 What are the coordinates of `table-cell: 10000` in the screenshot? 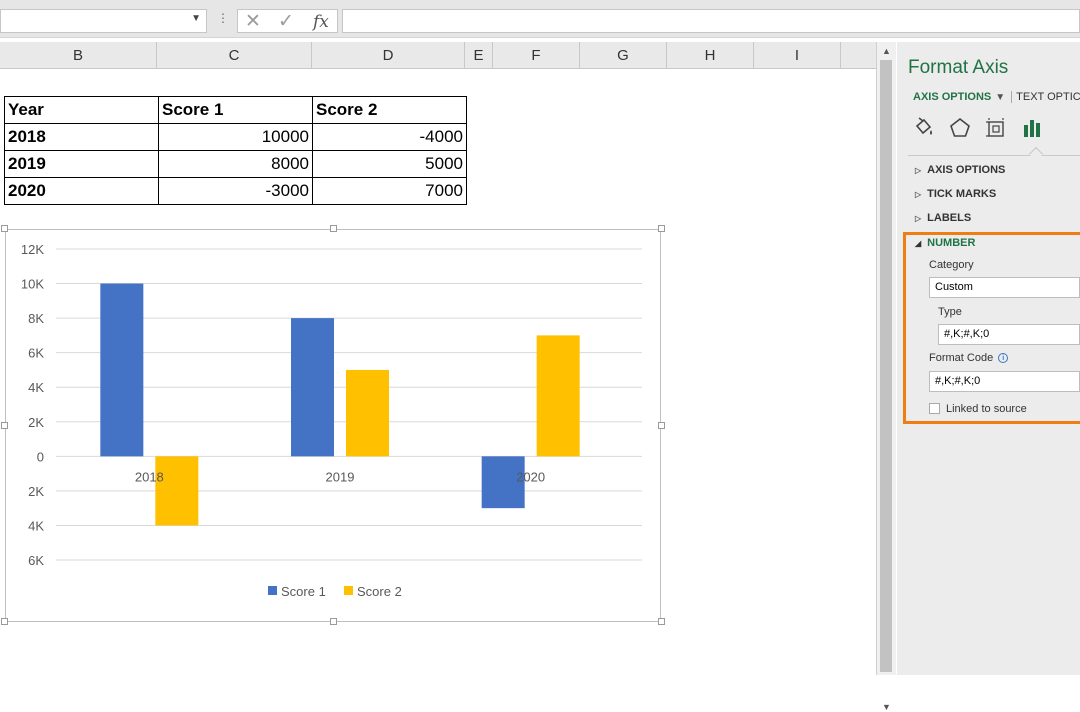 It's located at (235, 137).